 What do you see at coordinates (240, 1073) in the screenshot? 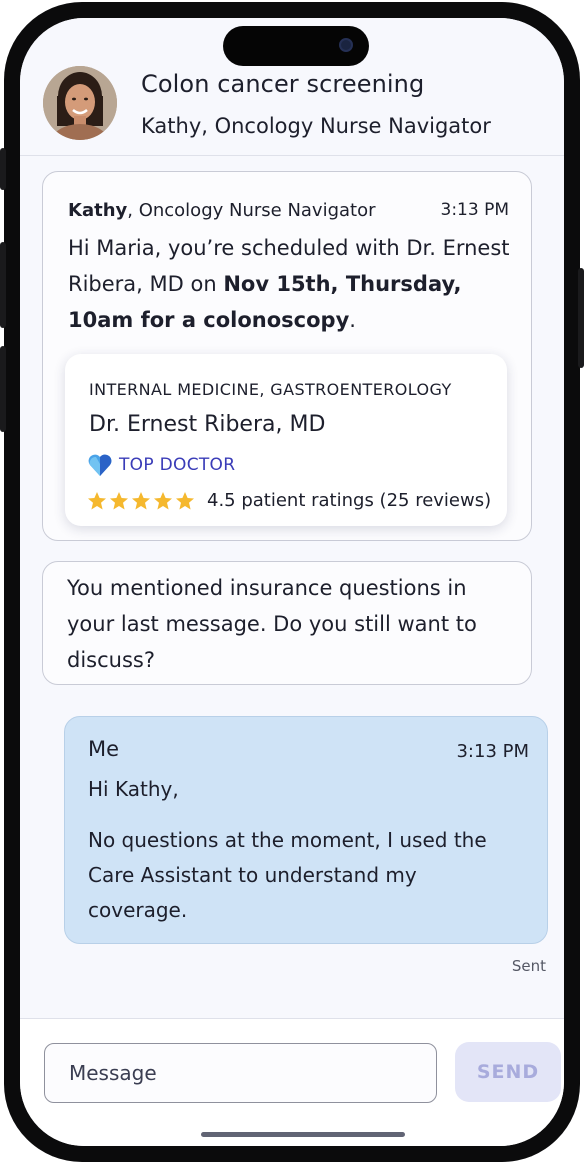
I see `message-input` at bounding box center [240, 1073].